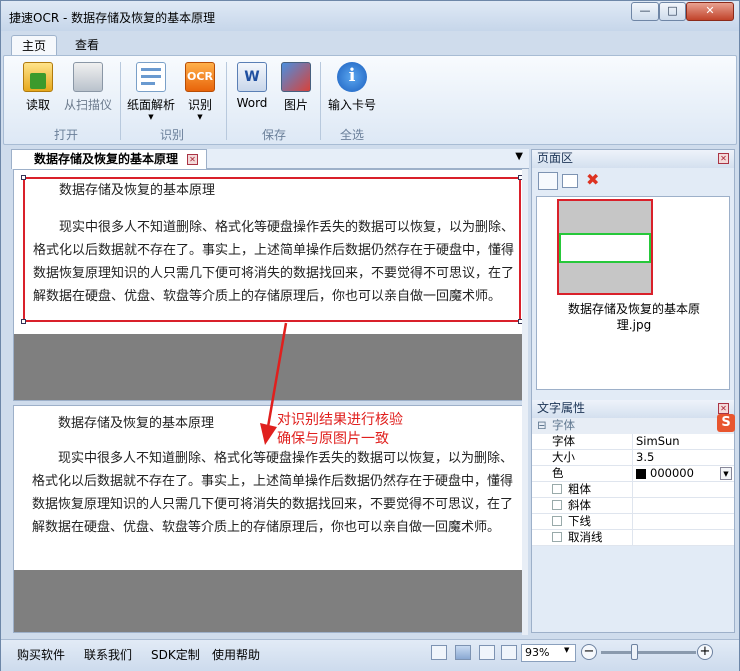  I want to click on document-tab-label: 数据存储及恢复的基本原理, so click(106, 159).